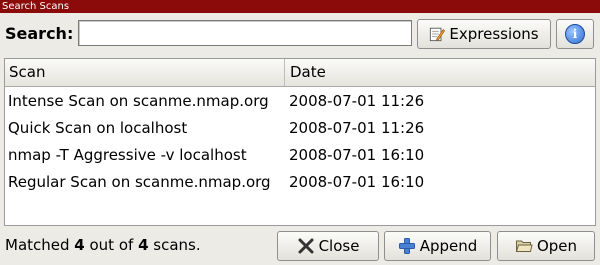 The height and width of the screenshot is (265, 600). What do you see at coordinates (127, 155) in the screenshot?
I see `row-scan-name: nmap -T Aggressive -v localhost` at bounding box center [127, 155].